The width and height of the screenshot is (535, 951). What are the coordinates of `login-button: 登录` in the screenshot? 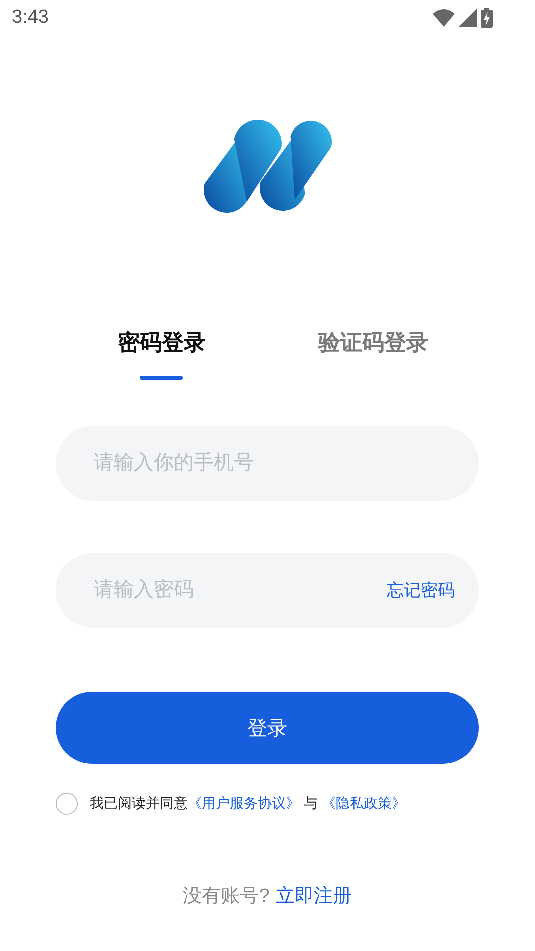 It's located at (267, 728).